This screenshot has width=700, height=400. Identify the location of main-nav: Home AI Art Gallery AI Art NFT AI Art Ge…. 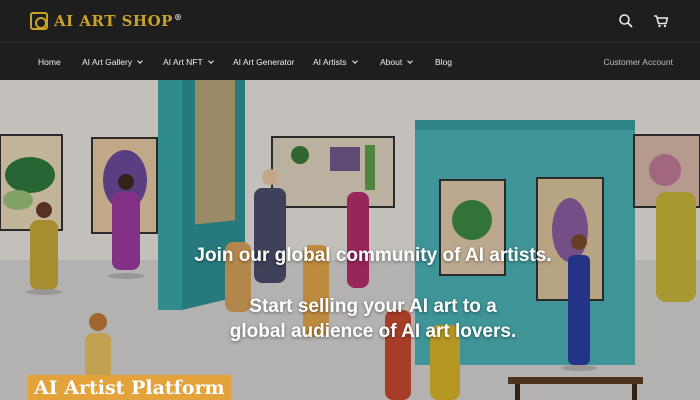
(350, 61).